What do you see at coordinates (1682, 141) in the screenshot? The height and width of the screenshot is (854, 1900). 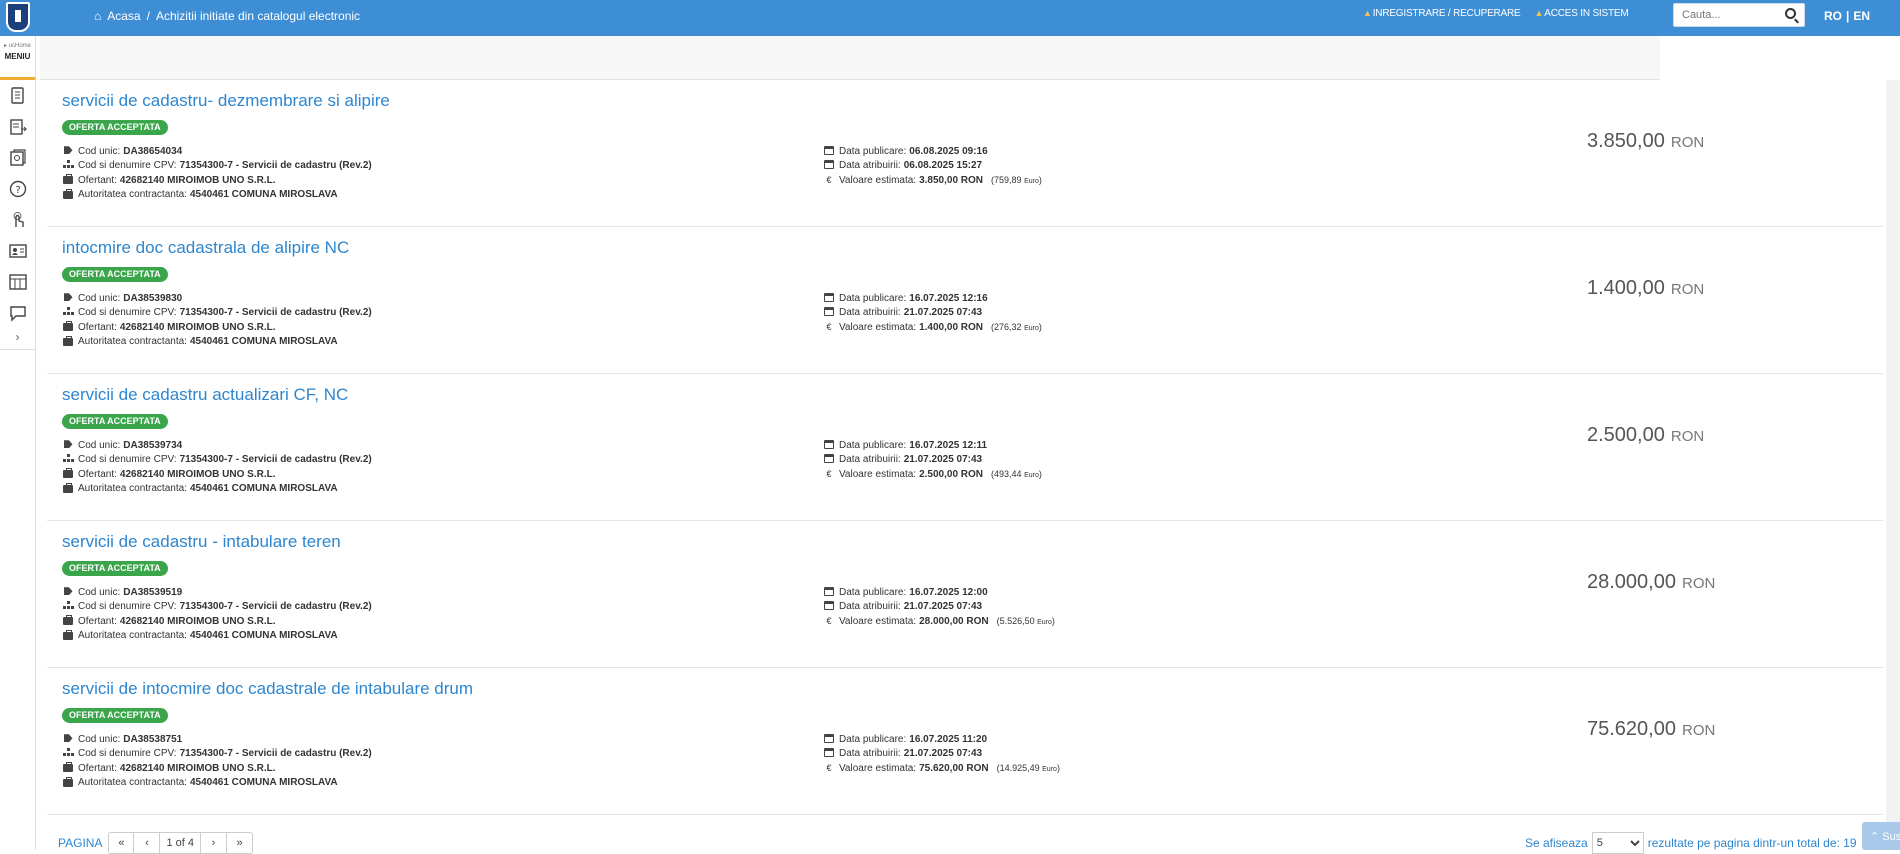 I see `item-price: 3.850,00 RON` at bounding box center [1682, 141].